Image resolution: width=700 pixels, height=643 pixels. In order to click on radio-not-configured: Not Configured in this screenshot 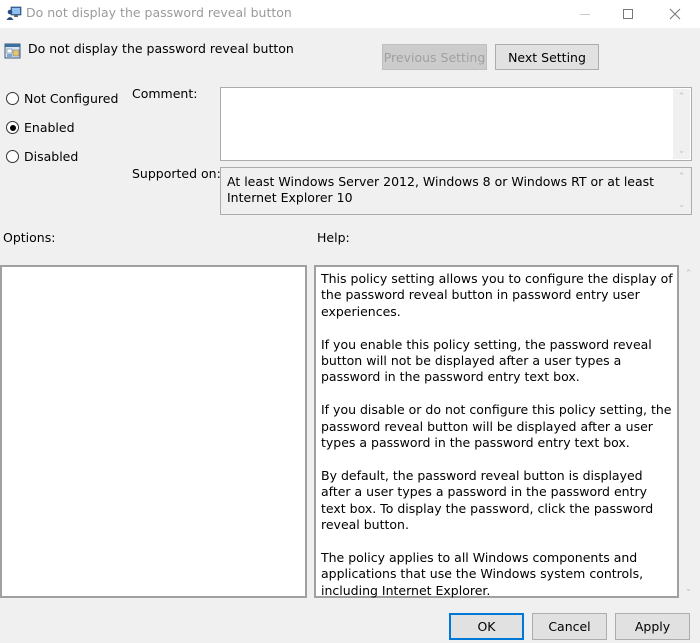, I will do `click(62, 98)`.